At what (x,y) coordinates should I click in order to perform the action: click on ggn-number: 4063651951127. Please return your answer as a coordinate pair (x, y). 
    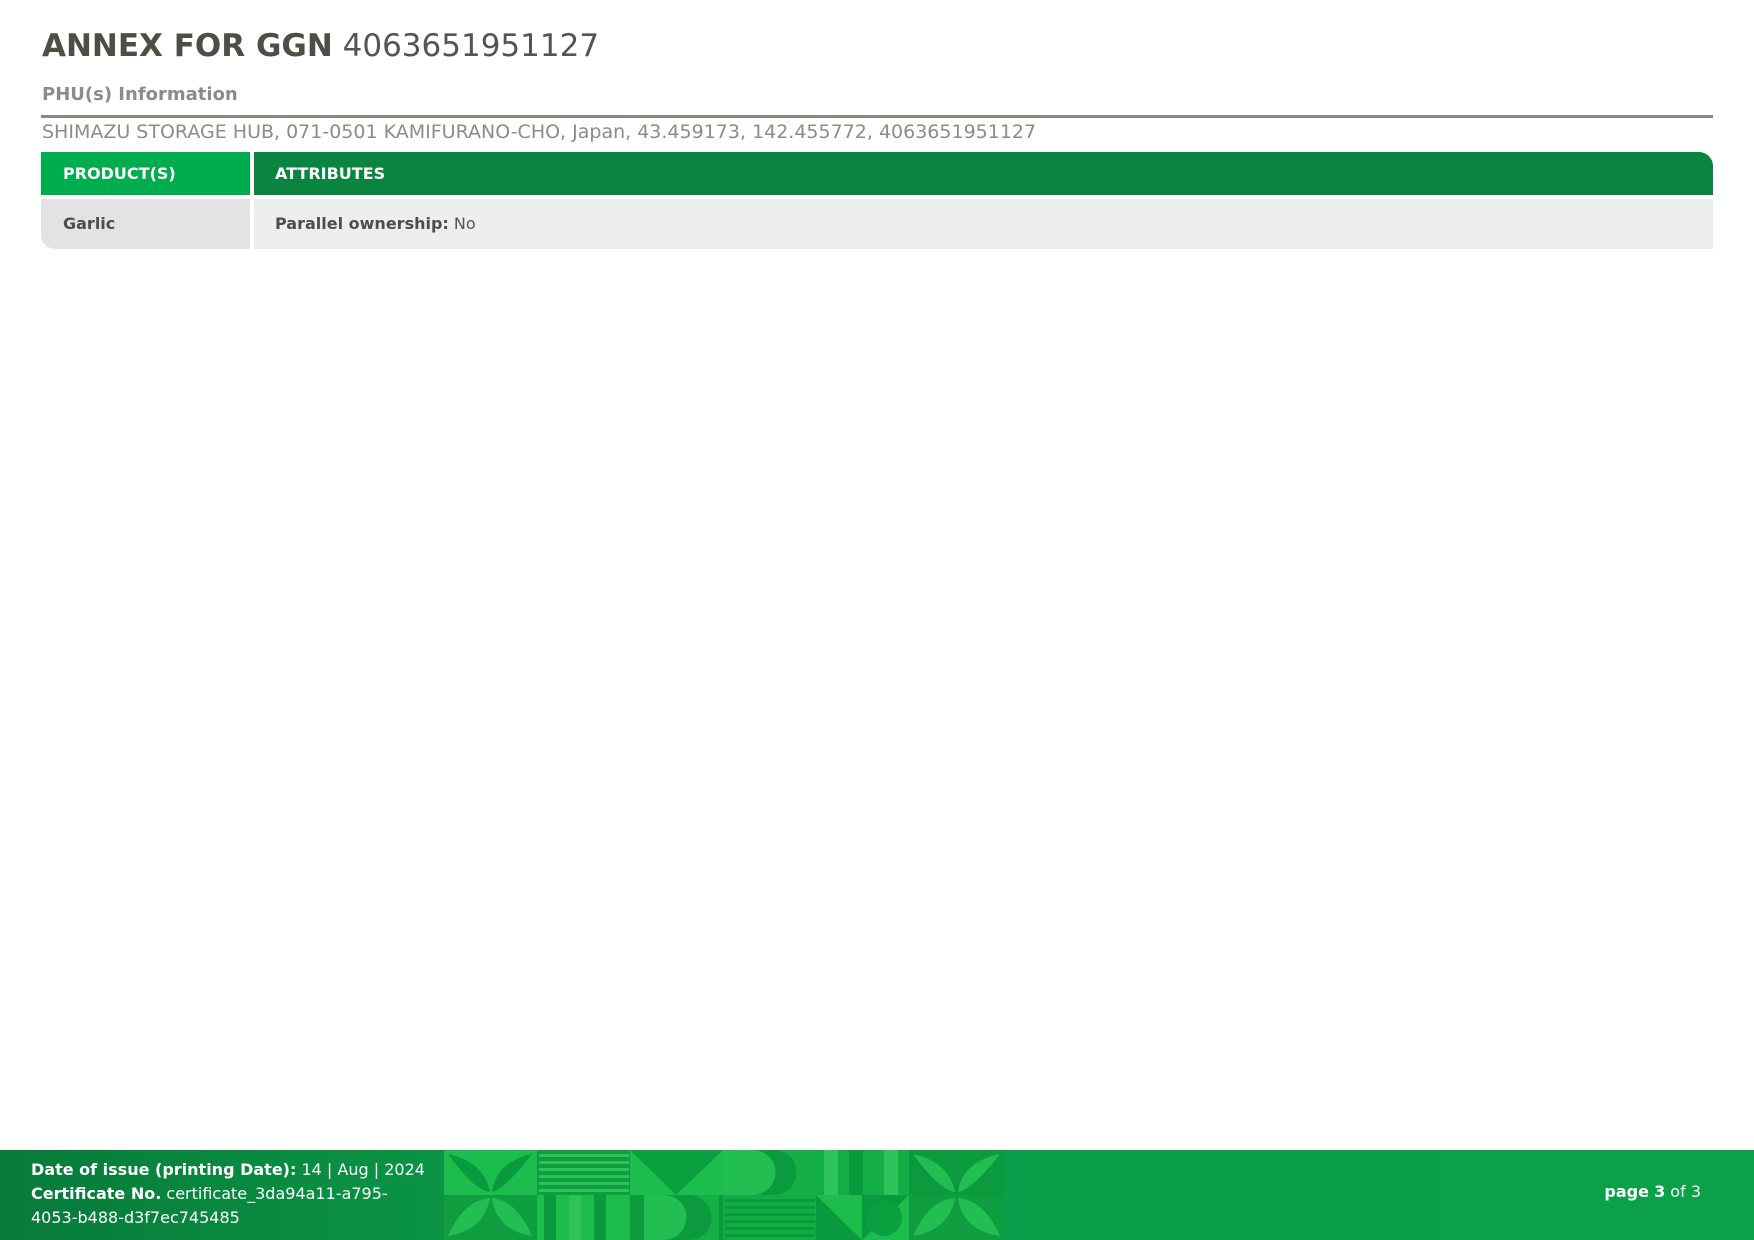
    Looking at the image, I should click on (471, 46).